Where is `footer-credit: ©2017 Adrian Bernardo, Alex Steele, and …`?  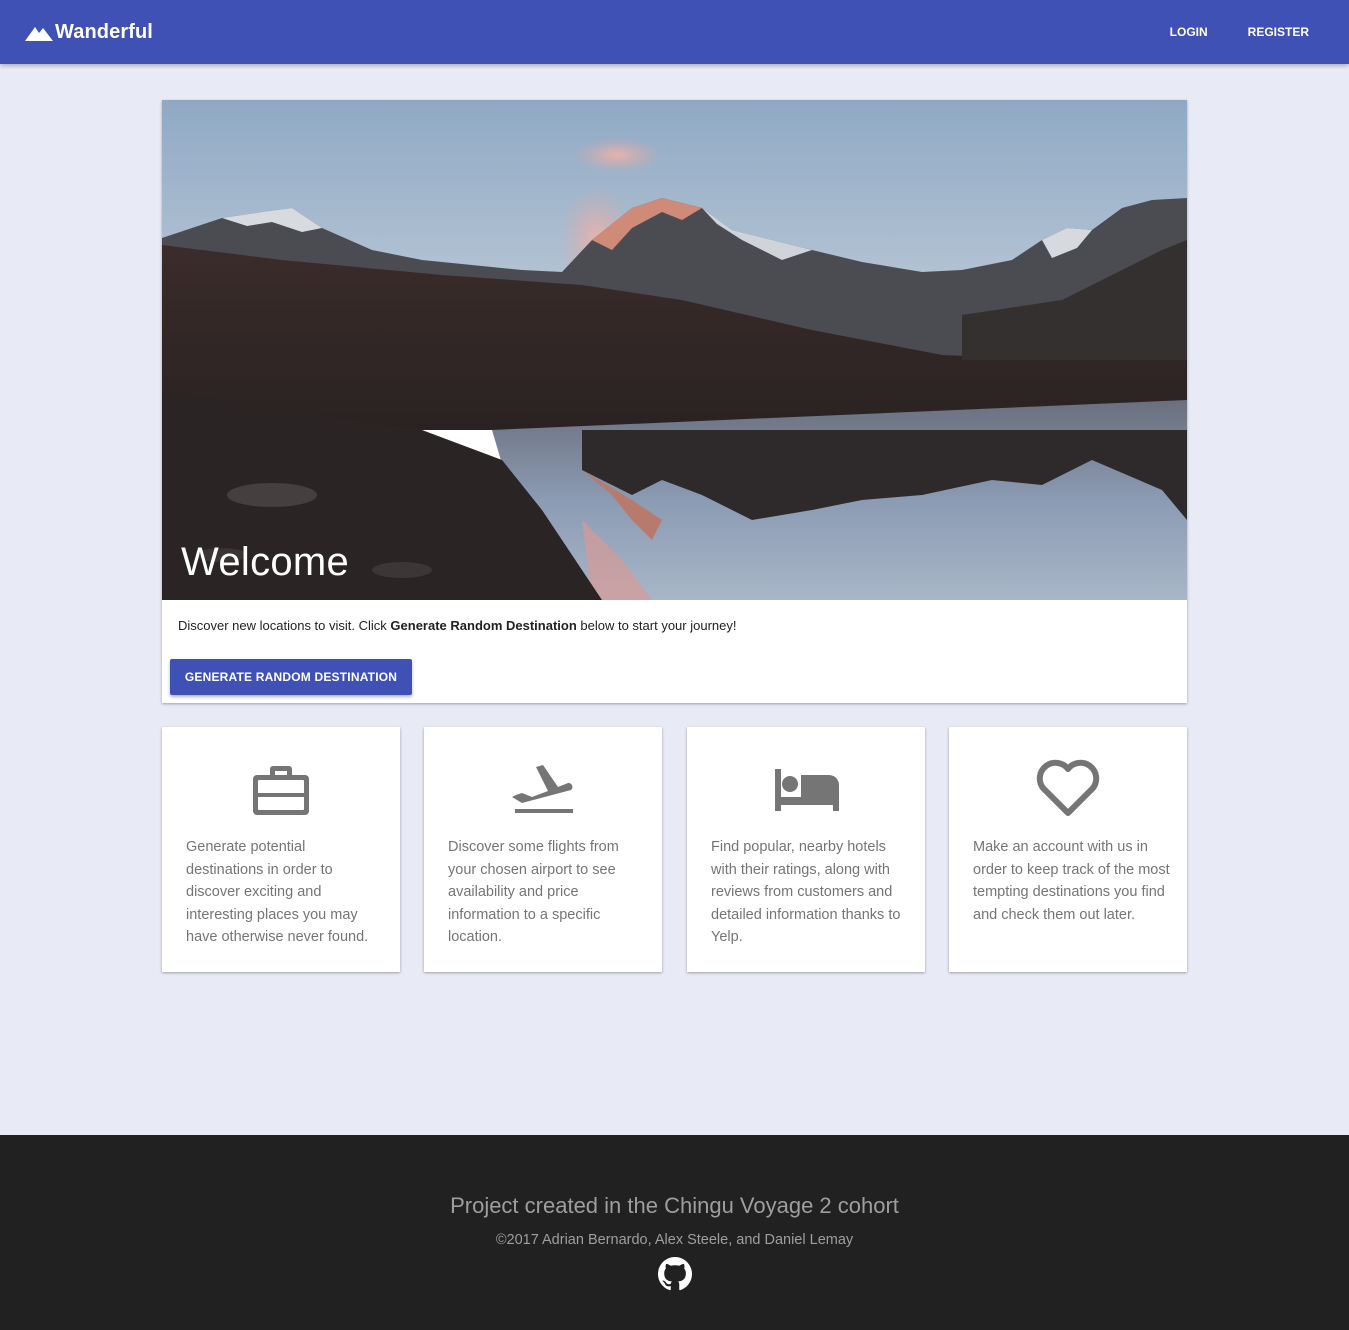 footer-credit: ©2017 Adrian Bernardo, Alex Steele, and … is located at coordinates (674, 1240).